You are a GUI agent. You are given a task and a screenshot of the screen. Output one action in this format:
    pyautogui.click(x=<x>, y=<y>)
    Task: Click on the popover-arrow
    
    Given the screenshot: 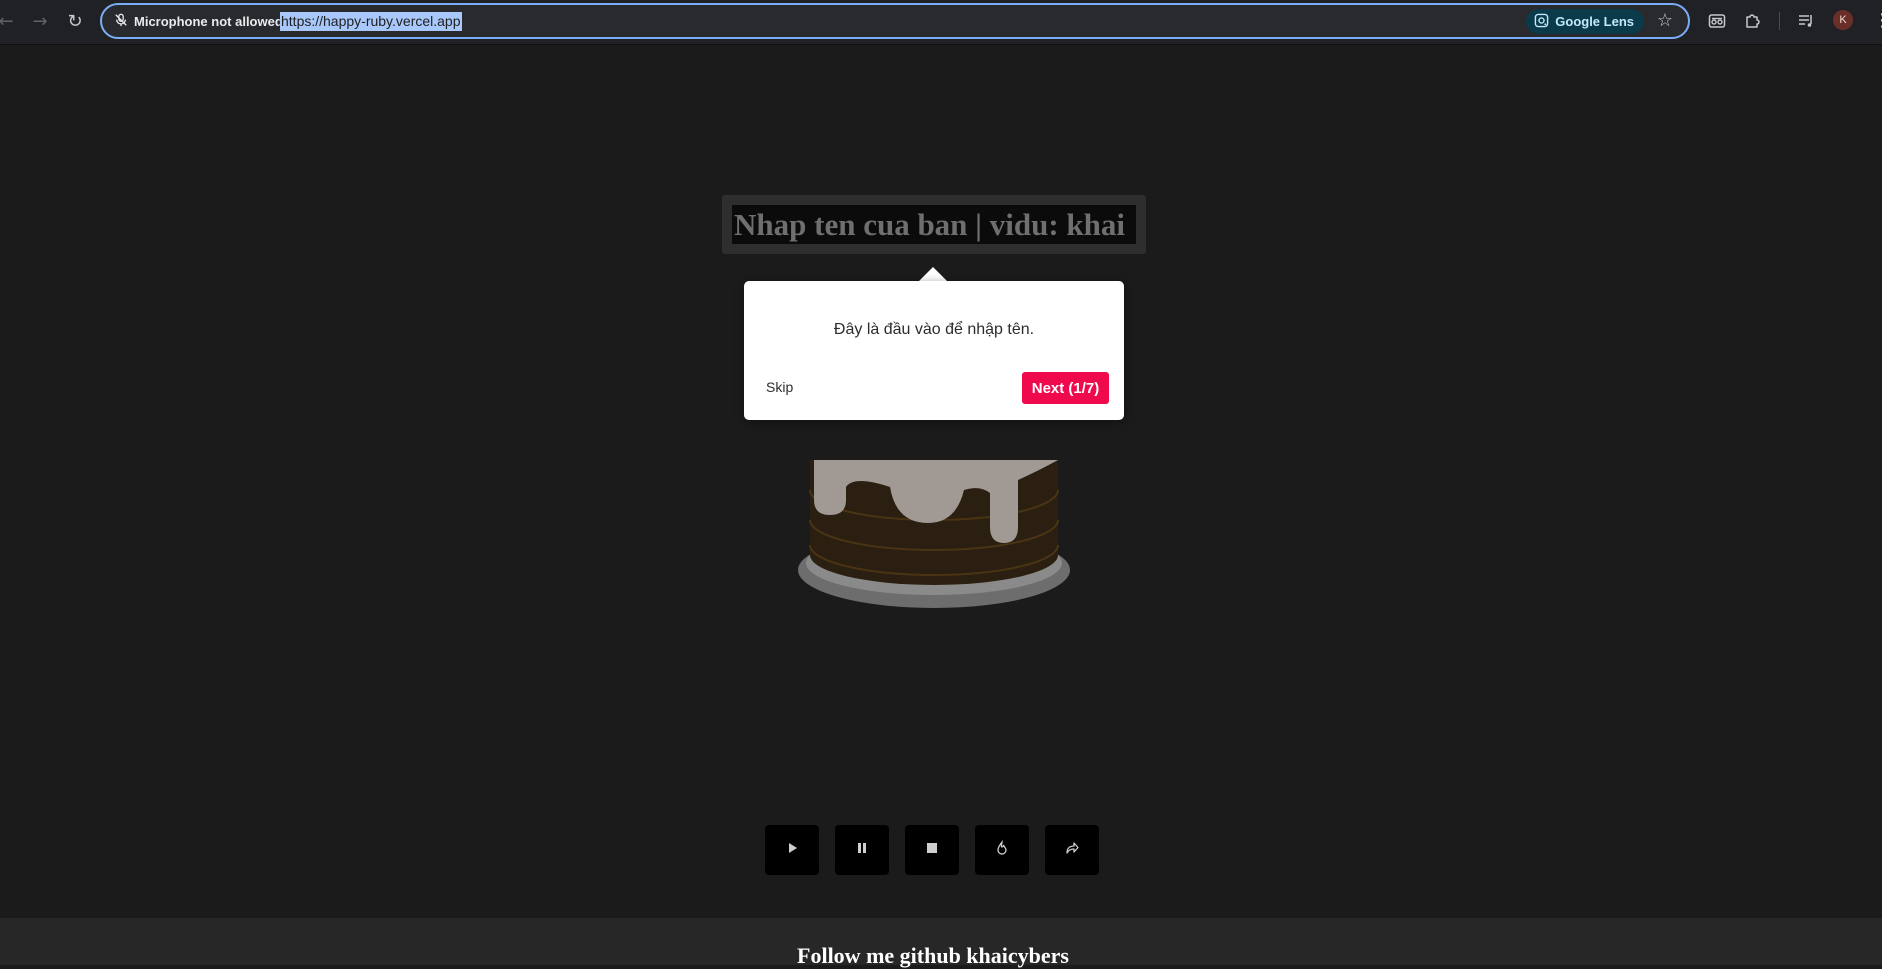 What is the action you would take?
    pyautogui.click(x=933, y=274)
    